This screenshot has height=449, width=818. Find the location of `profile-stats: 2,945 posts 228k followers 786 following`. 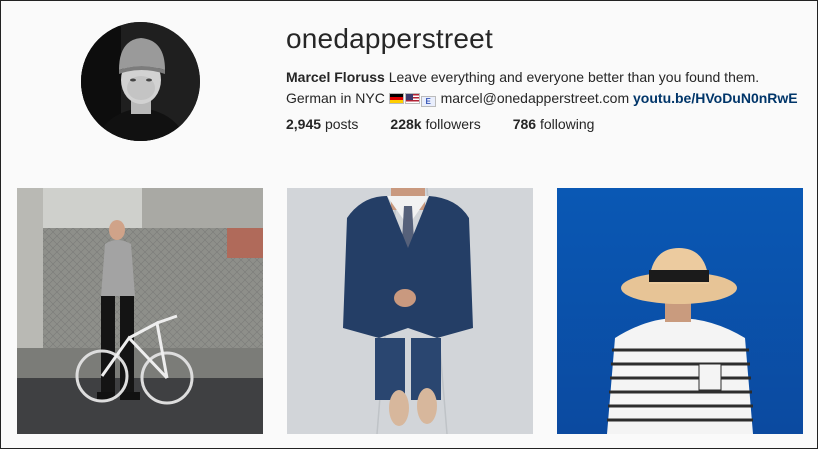

profile-stats: 2,945 posts 228k followers 786 following is located at coordinates (440, 124).